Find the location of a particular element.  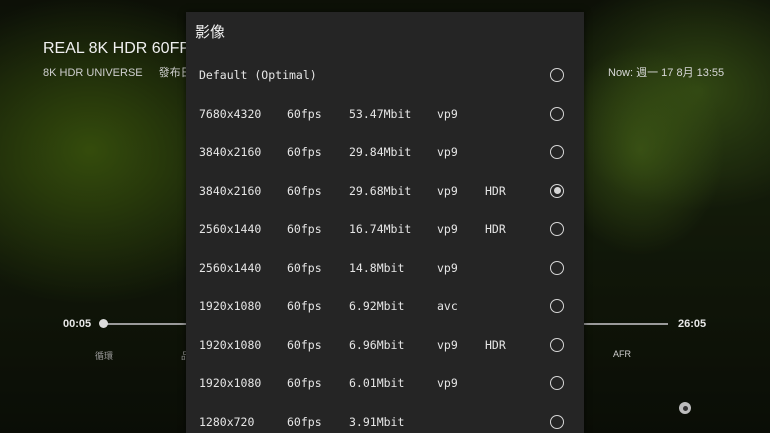

quality-option-row: 1920x1080 60fps 6.01Mbit vp9 is located at coordinates (385, 383).